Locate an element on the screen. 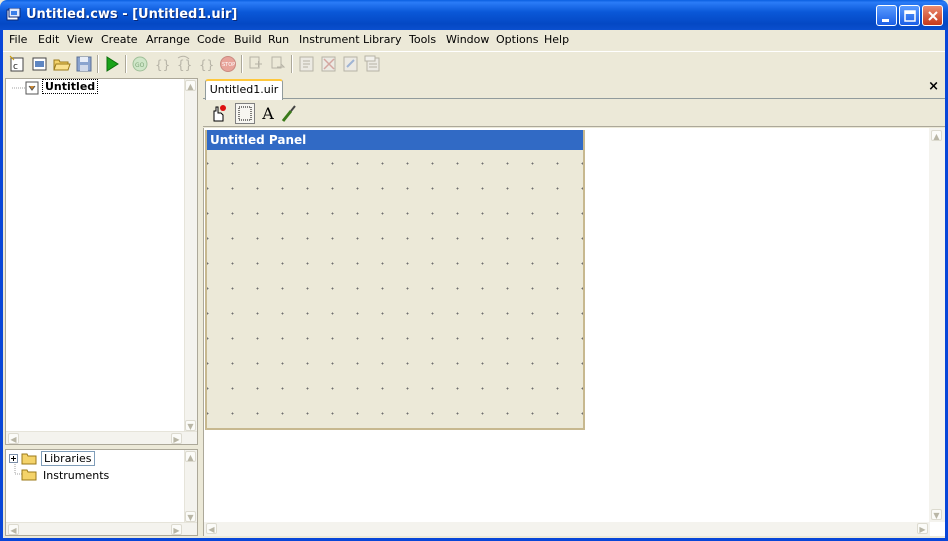 The image size is (948, 541). library-tree: Libraries Instruments ▲ ▼ ◀ ▶ is located at coordinates (101, 492).